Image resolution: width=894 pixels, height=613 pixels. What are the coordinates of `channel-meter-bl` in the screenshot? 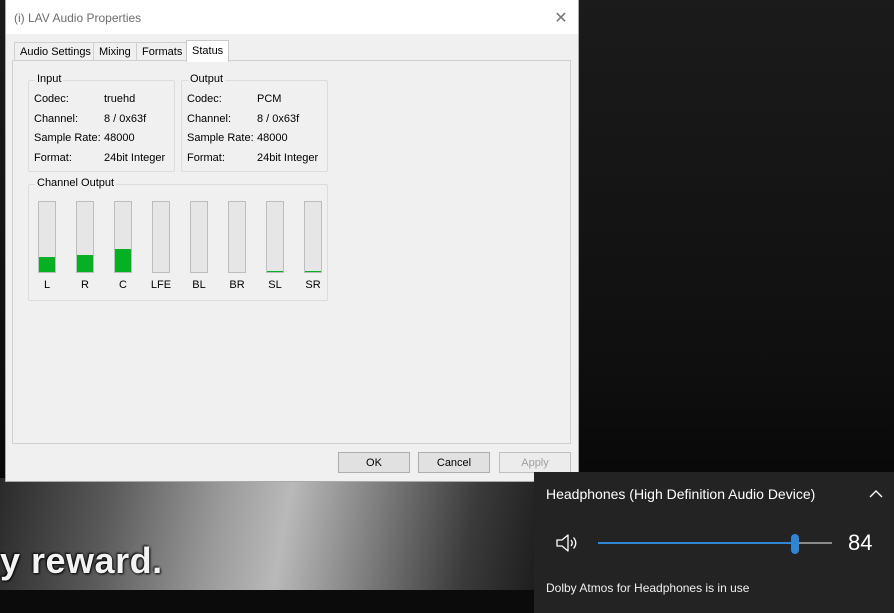 It's located at (199, 237).